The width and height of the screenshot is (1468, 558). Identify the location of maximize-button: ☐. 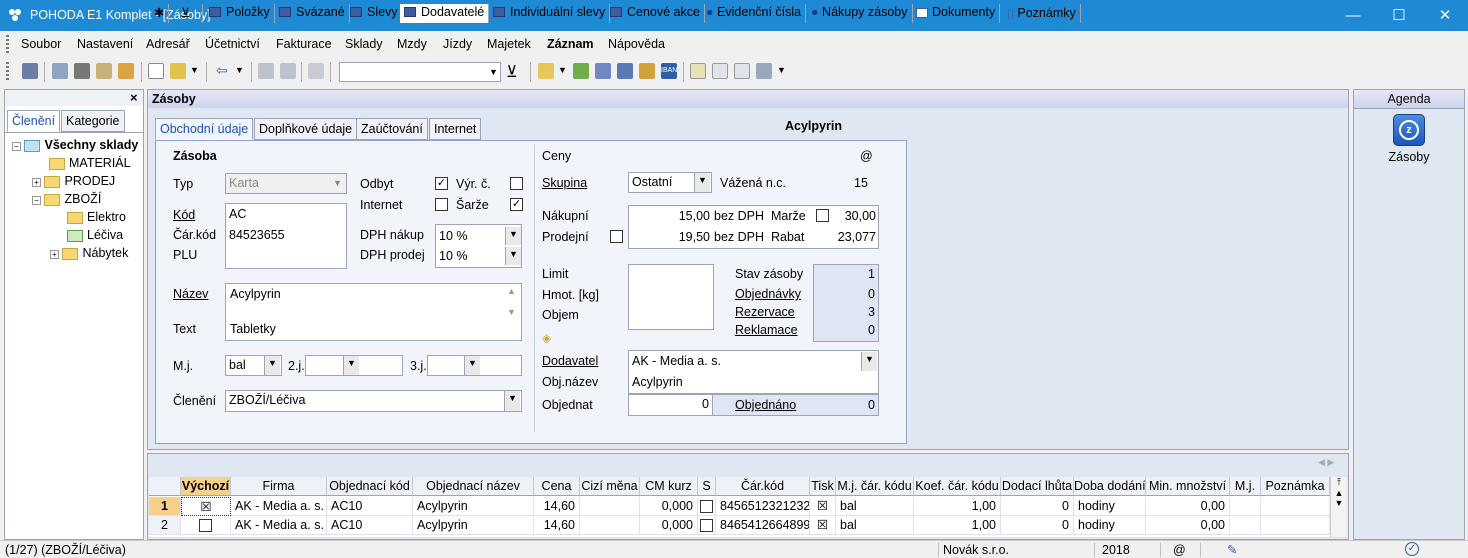
(1399, 15).